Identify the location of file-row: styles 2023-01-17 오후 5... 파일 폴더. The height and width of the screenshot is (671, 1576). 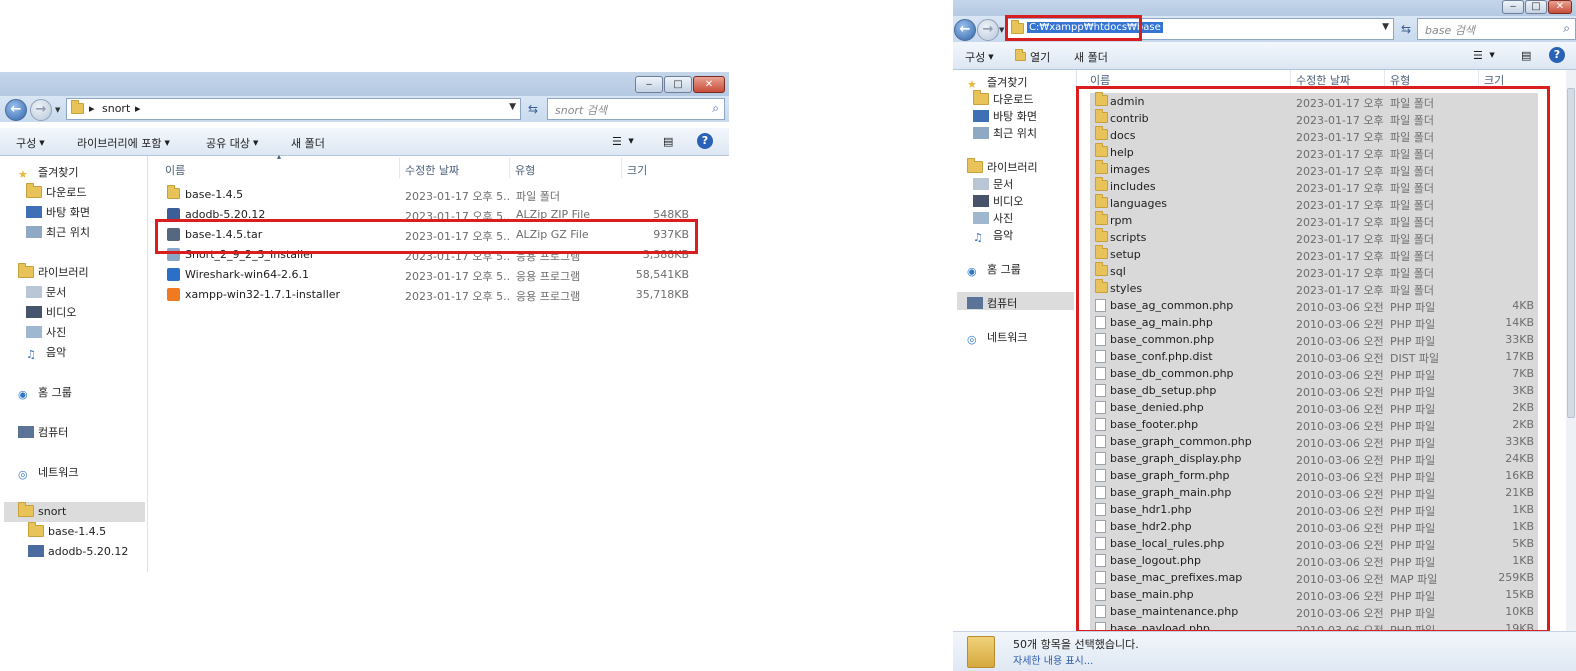
(1314, 288).